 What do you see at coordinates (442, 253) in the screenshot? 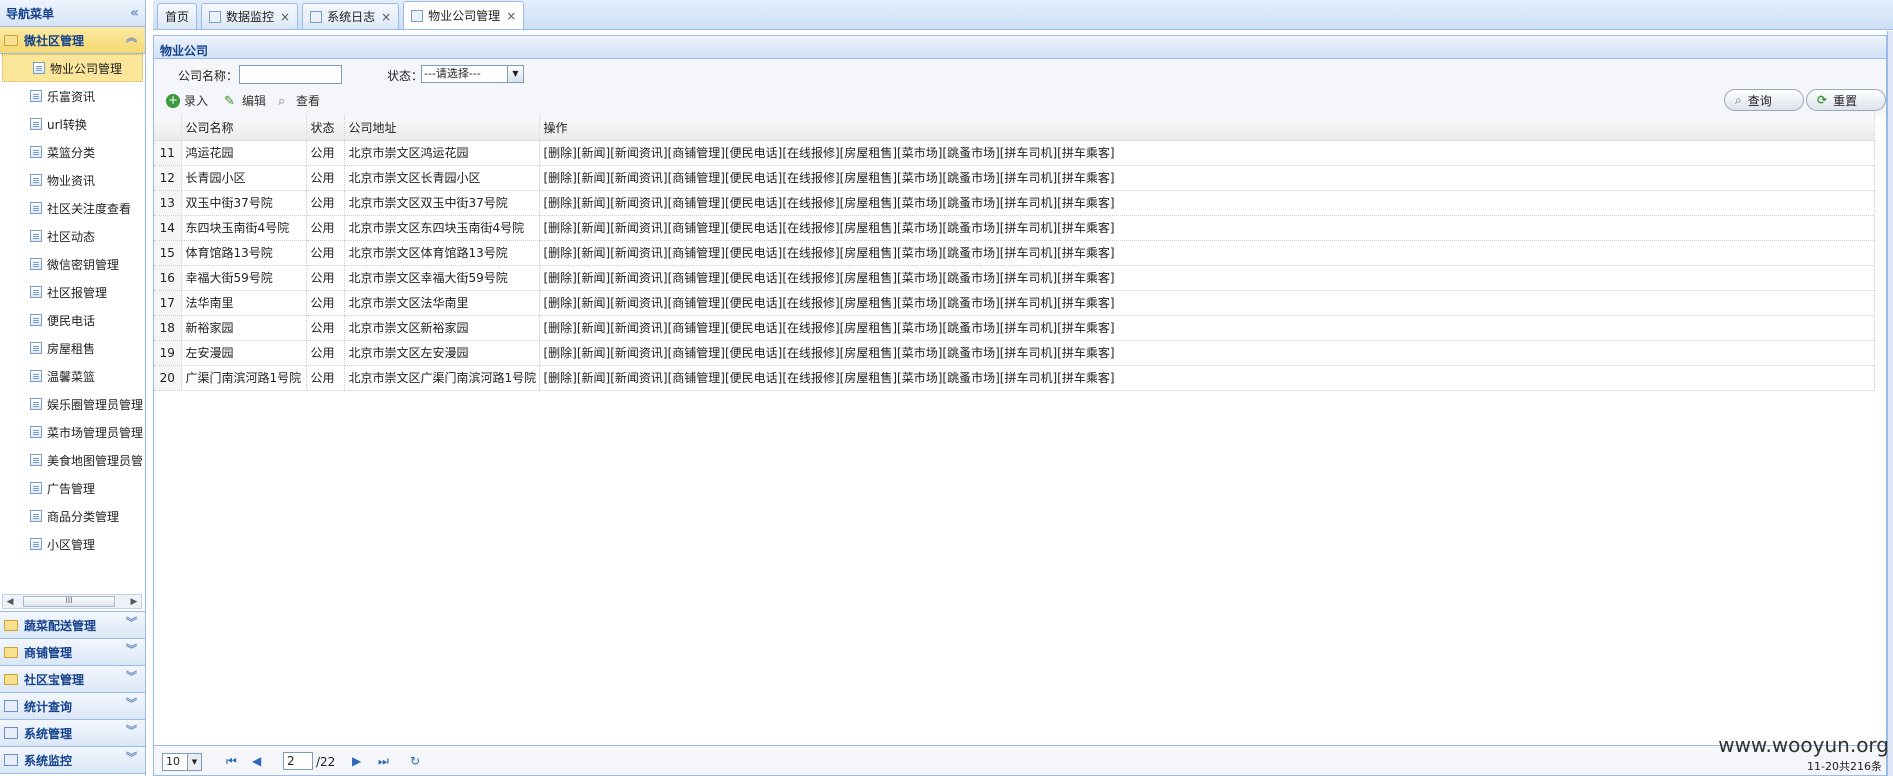
I see `address-cell: 北京市崇文区体育馆路13号院` at bounding box center [442, 253].